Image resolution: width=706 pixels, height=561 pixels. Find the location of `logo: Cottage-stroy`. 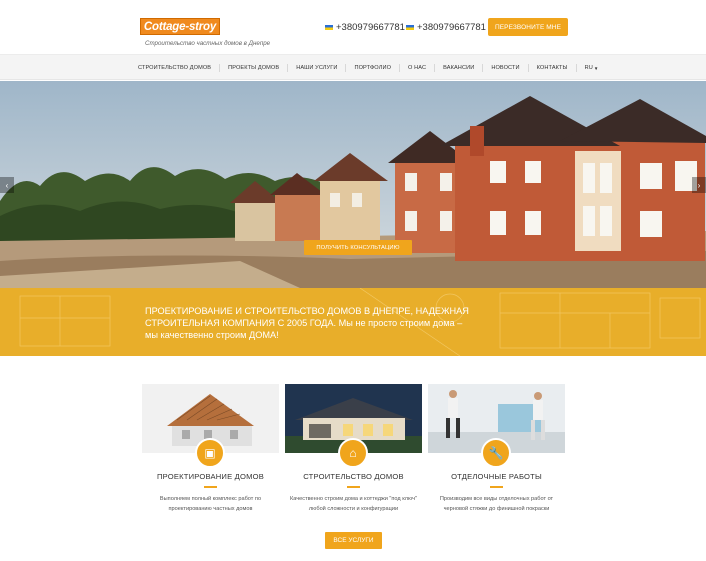

logo: Cottage-stroy is located at coordinates (180, 26).